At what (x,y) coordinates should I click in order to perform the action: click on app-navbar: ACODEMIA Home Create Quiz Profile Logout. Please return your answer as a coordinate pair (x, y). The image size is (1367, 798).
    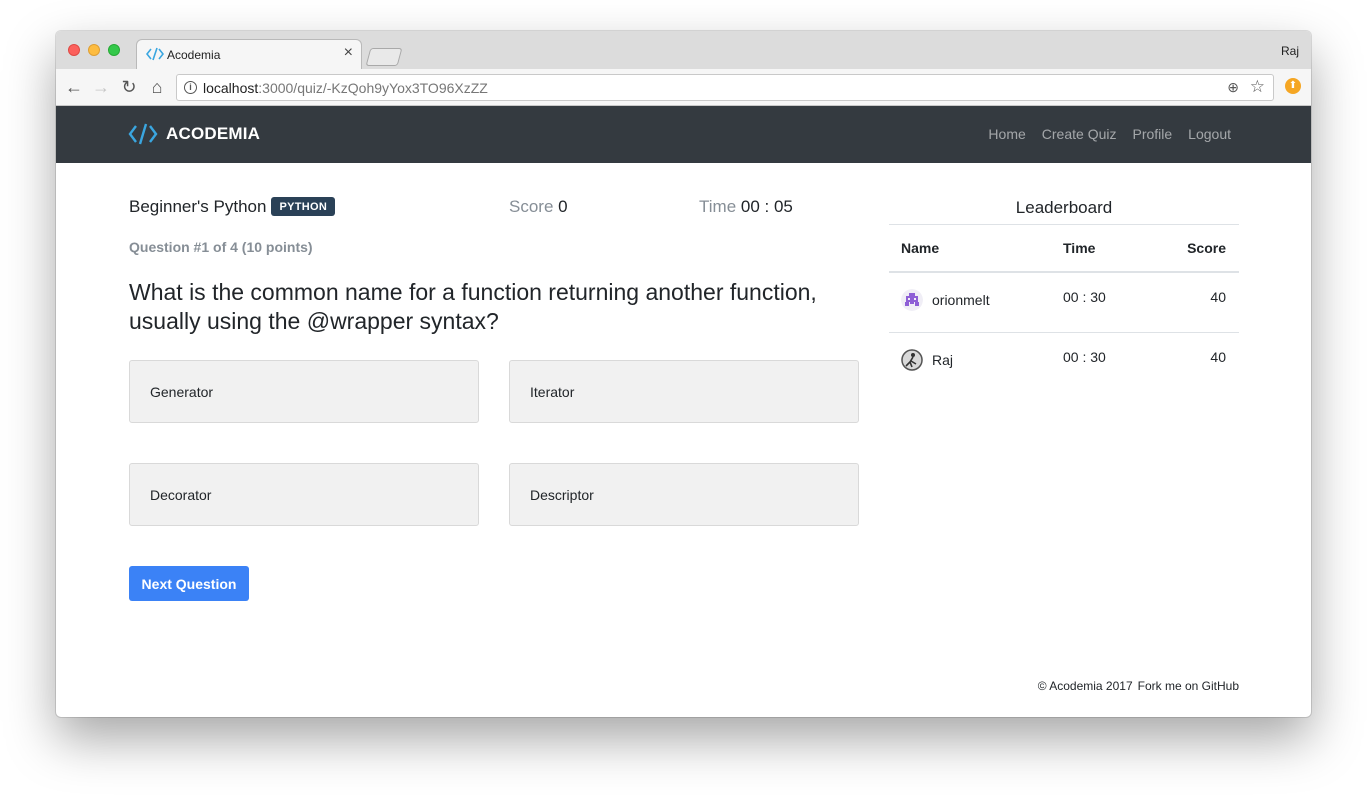
    Looking at the image, I should click on (683, 134).